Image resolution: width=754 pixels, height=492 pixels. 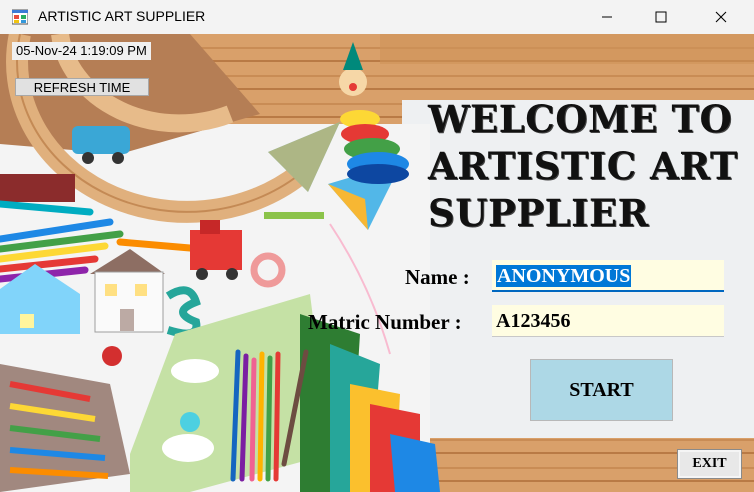 I want to click on matric-number-label: Matric Number :, so click(x=385, y=322).